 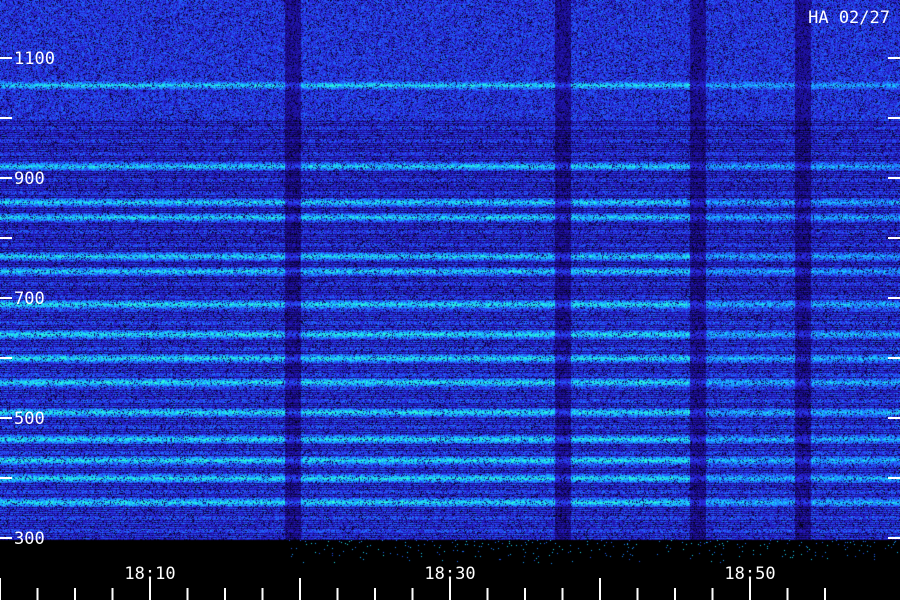 I want to click on y-tick-labels: 300 500 700 900 1100, so click(x=34, y=299).